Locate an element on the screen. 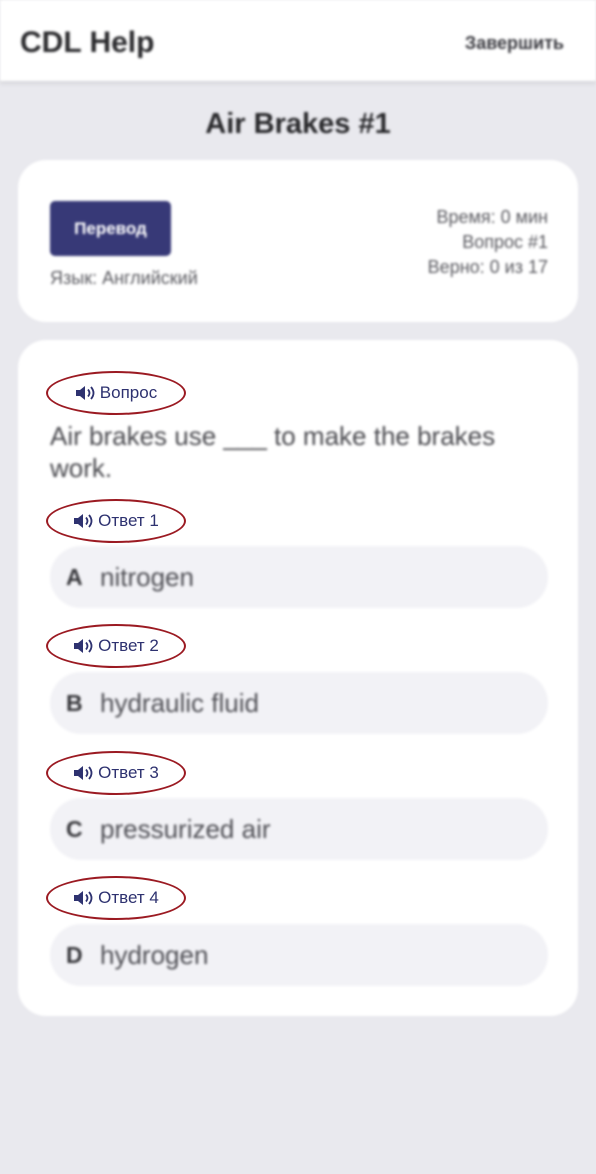  answer-text: pressurized air is located at coordinates (185, 828).